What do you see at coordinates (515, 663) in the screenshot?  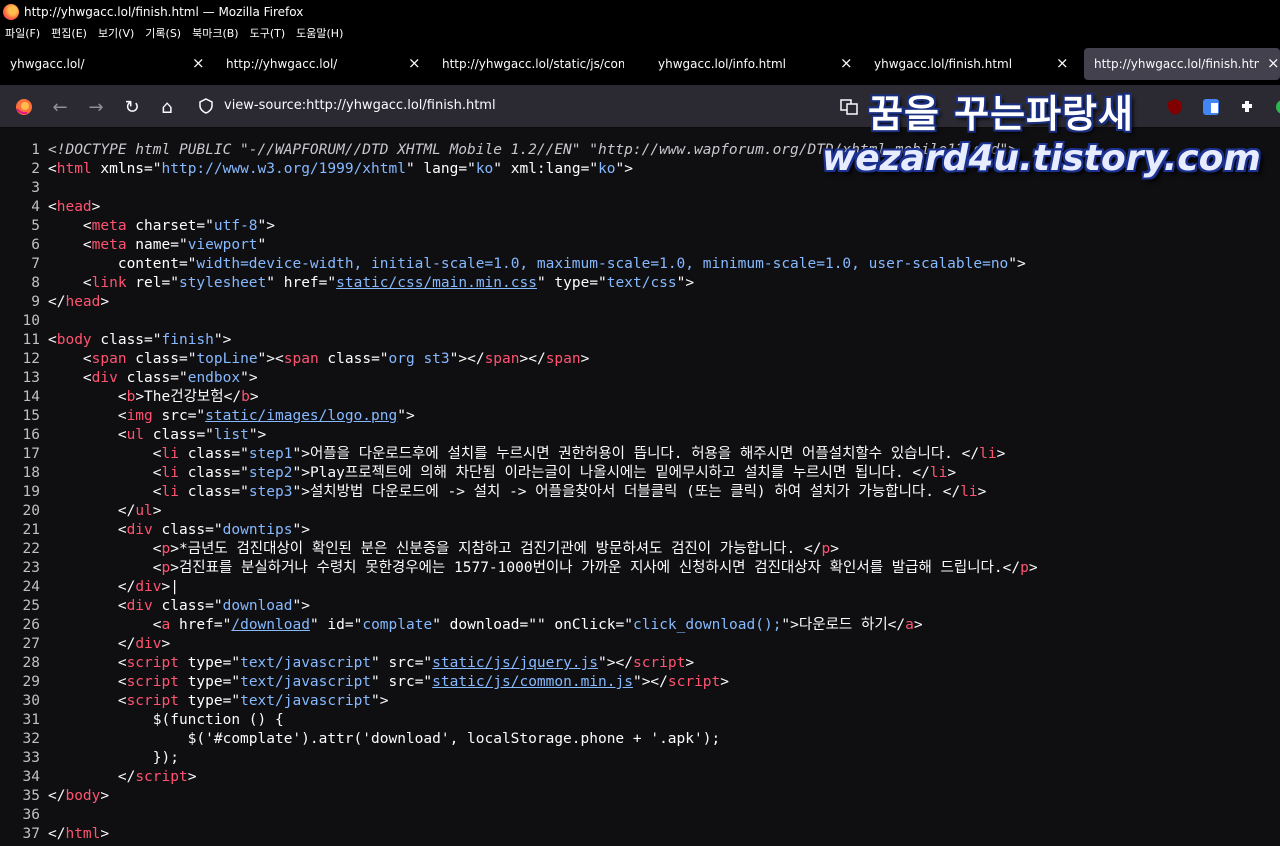 I see `source-link: static/js/jquery.js` at bounding box center [515, 663].